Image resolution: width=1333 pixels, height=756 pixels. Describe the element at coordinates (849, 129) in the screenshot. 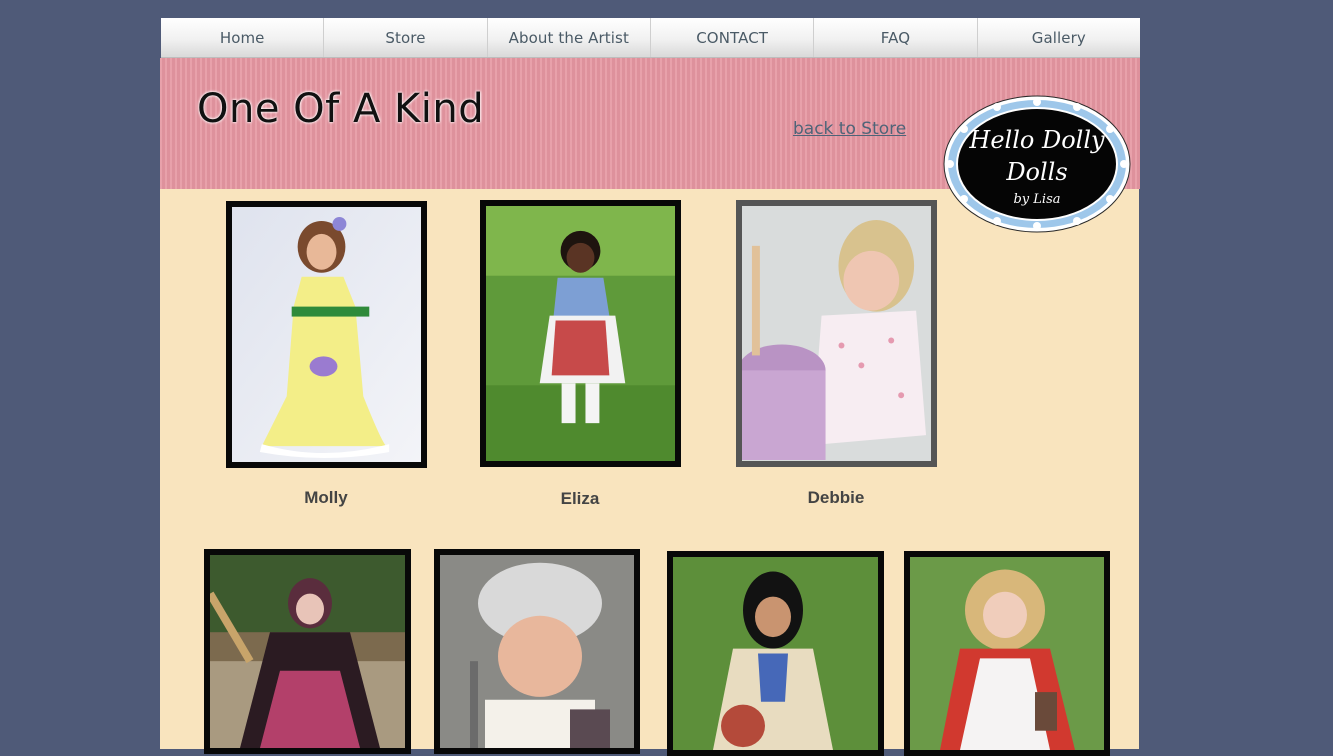

I see `back-to-store-link: back to Store` at that location.